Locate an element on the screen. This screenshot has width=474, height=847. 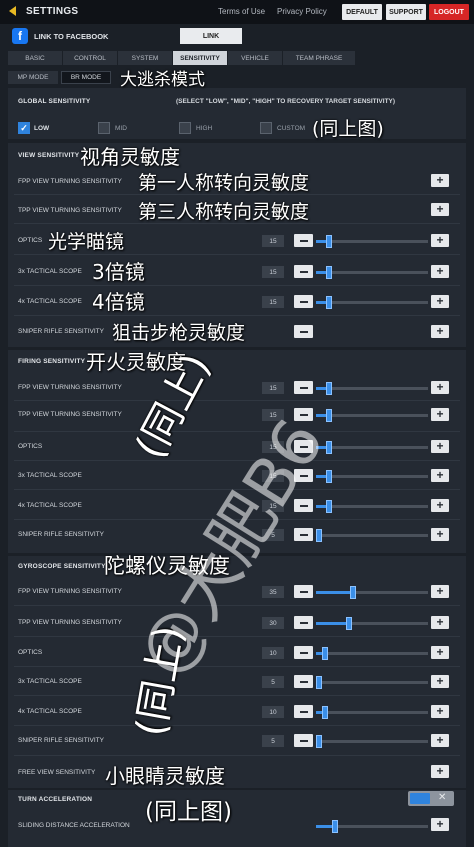
view-4x-value: 15 is located at coordinates (273, 302).